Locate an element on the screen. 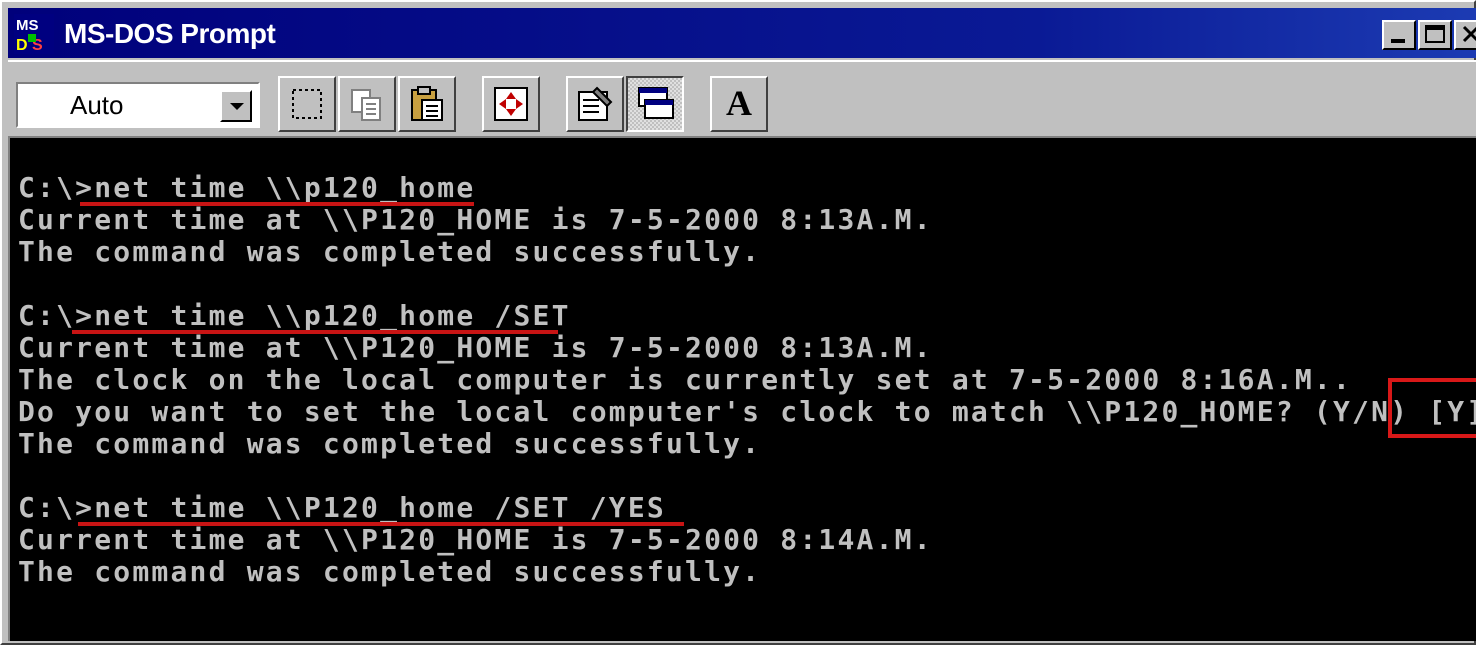 Image resolution: width=1476 pixels, height=645 pixels. window-title: MS-DOS Prompt is located at coordinates (170, 33).